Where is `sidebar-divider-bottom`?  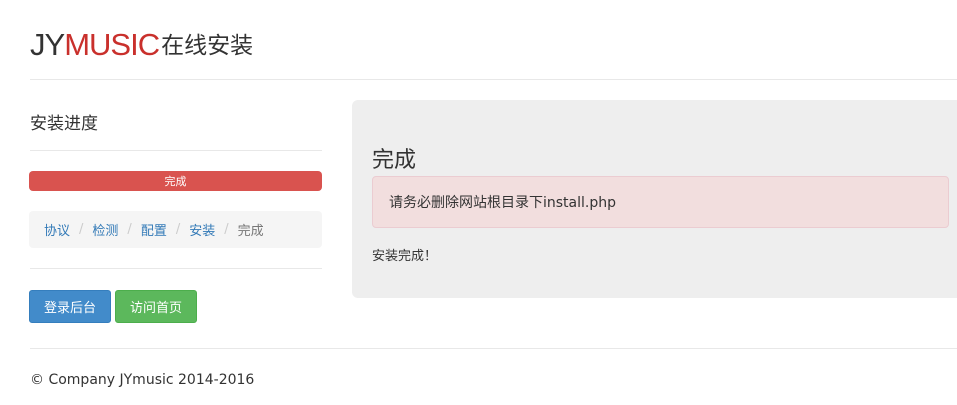 sidebar-divider-bottom is located at coordinates (176, 268).